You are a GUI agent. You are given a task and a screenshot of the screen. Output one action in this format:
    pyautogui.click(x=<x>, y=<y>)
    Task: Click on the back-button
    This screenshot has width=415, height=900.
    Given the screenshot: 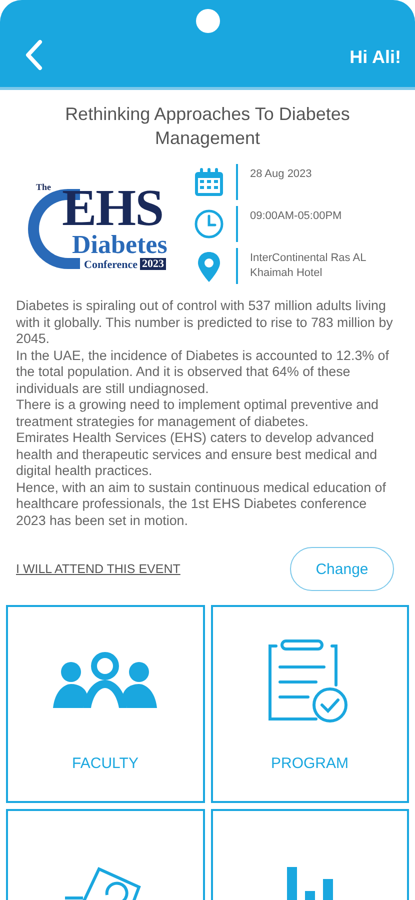 What is the action you would take?
    pyautogui.click(x=34, y=55)
    